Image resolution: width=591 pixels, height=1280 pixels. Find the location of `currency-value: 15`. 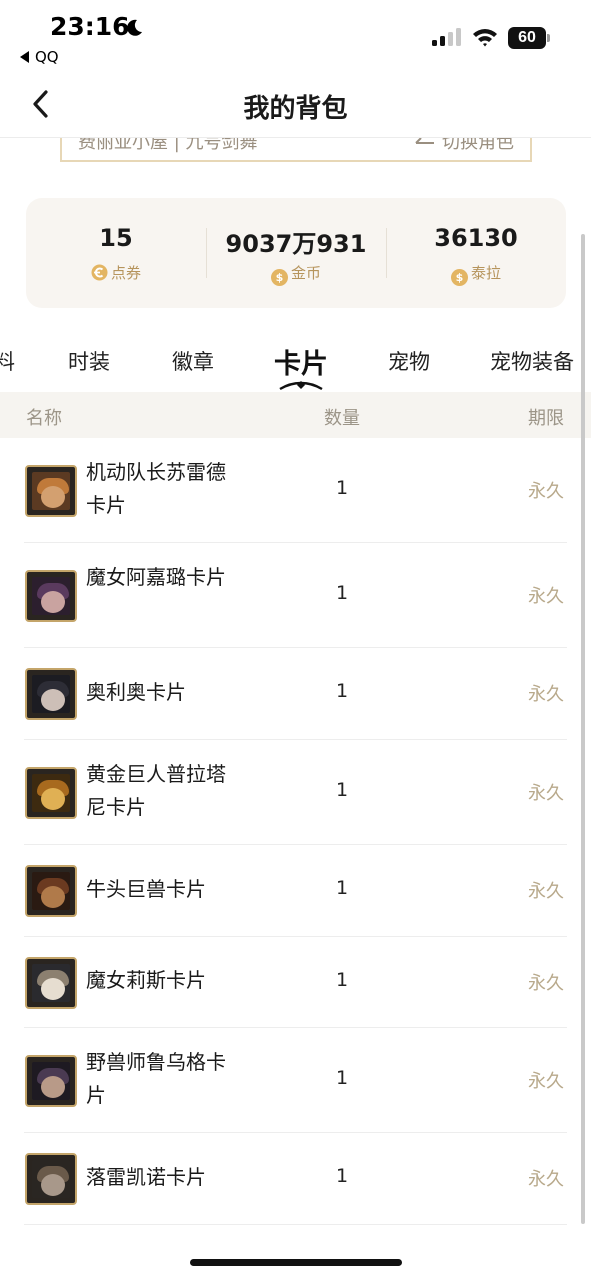

currency-value: 15 is located at coordinates (116, 238).